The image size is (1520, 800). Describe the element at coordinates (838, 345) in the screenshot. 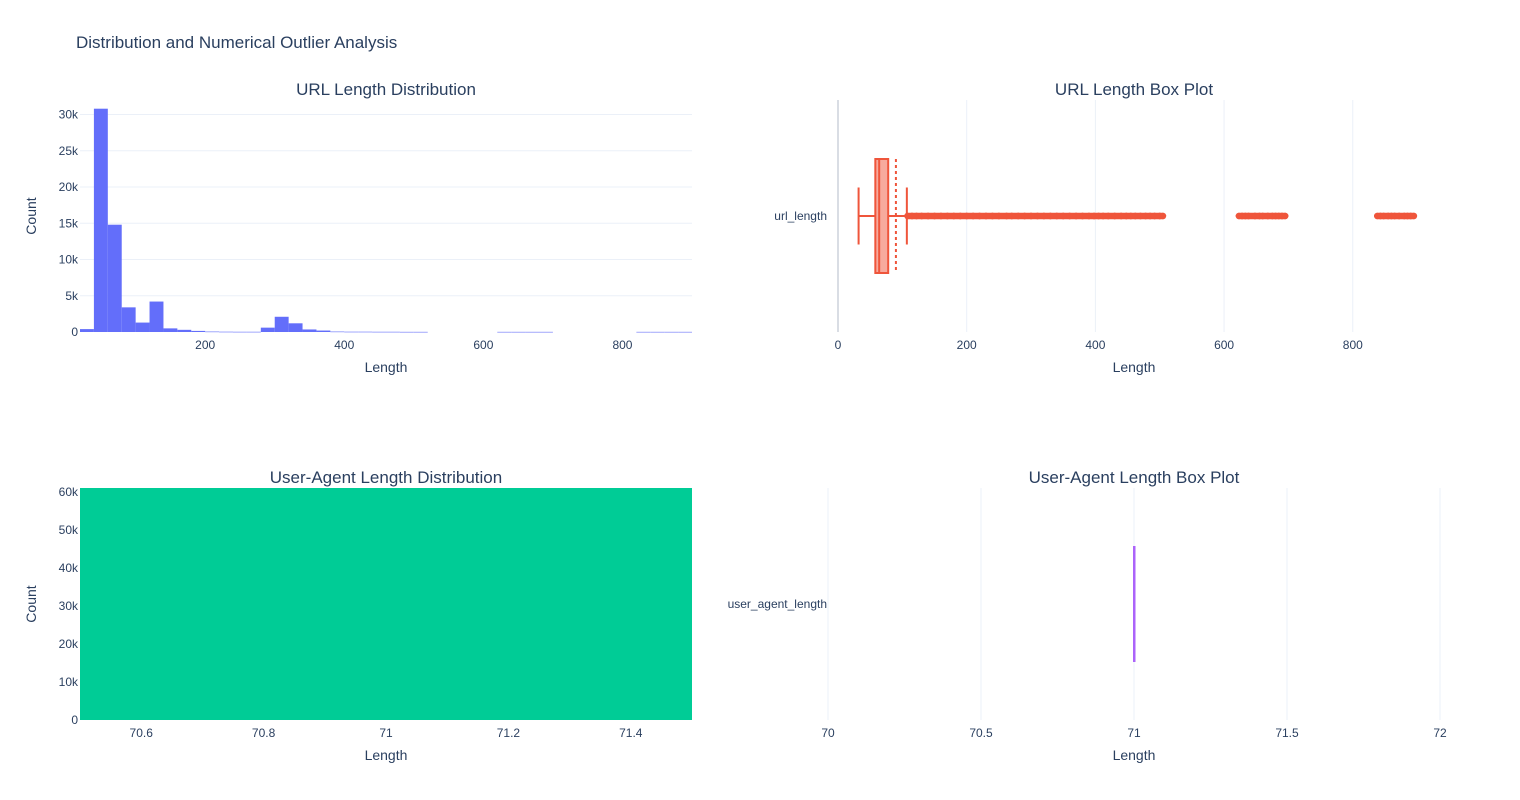

I see `x-tick-label: 0` at that location.